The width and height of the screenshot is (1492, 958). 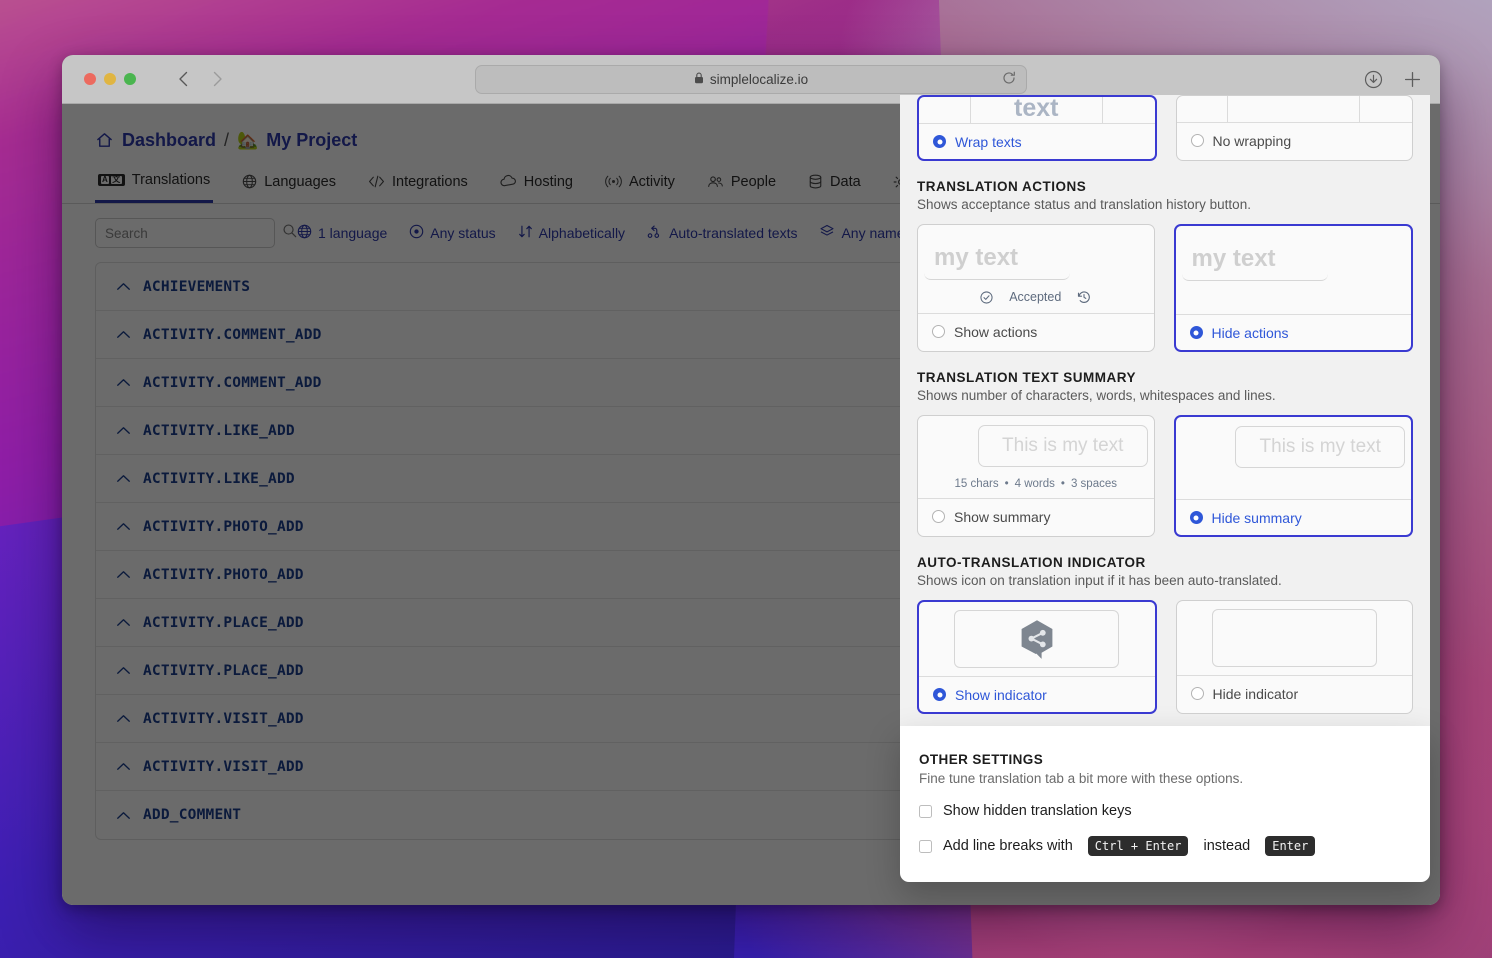 What do you see at coordinates (939, 694) in the screenshot?
I see `show-indicator-radio` at bounding box center [939, 694].